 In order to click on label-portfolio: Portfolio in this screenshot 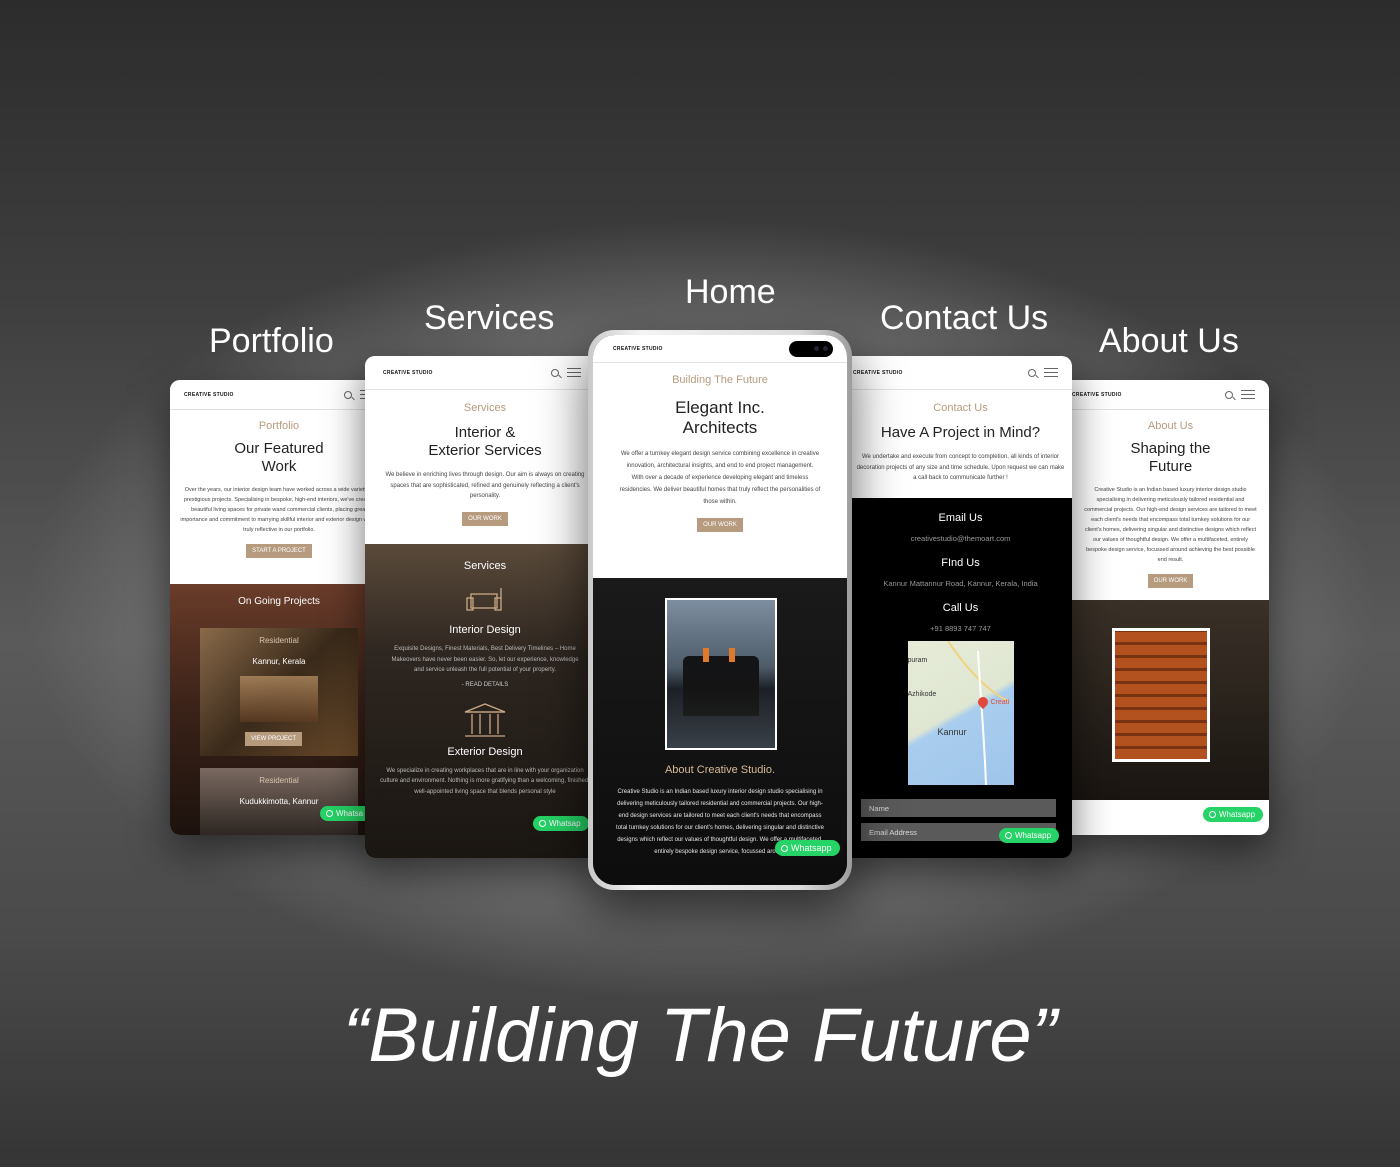, I will do `click(271, 341)`.